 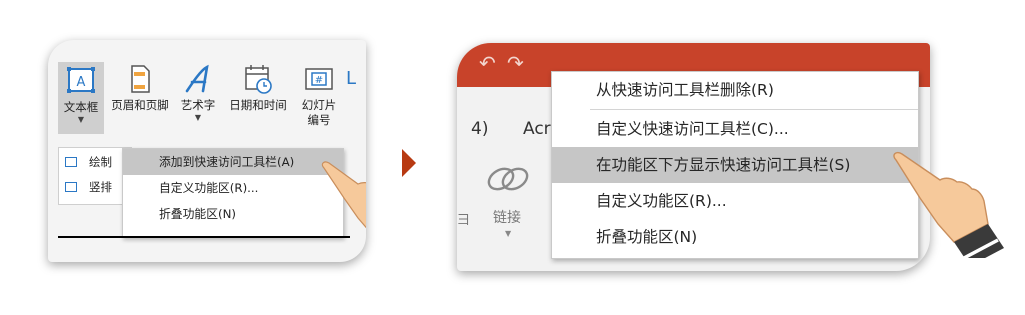 What do you see at coordinates (81, 107) in the screenshot?
I see `ribbon-label-textbox: 文本框` at bounding box center [81, 107].